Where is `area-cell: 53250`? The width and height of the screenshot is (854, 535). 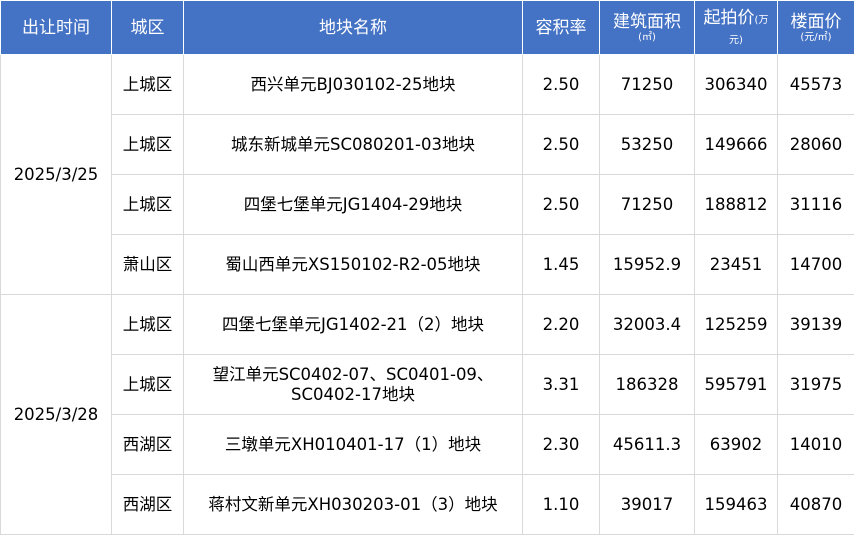 area-cell: 53250 is located at coordinates (647, 144).